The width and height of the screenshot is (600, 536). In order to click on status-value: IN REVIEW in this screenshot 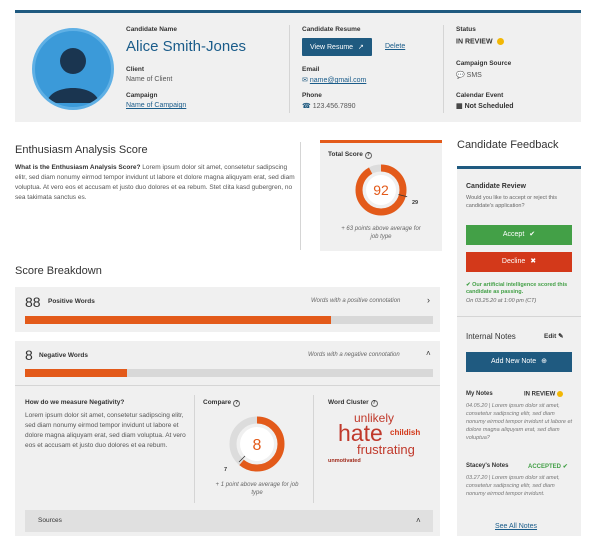, I will do `click(474, 42)`.